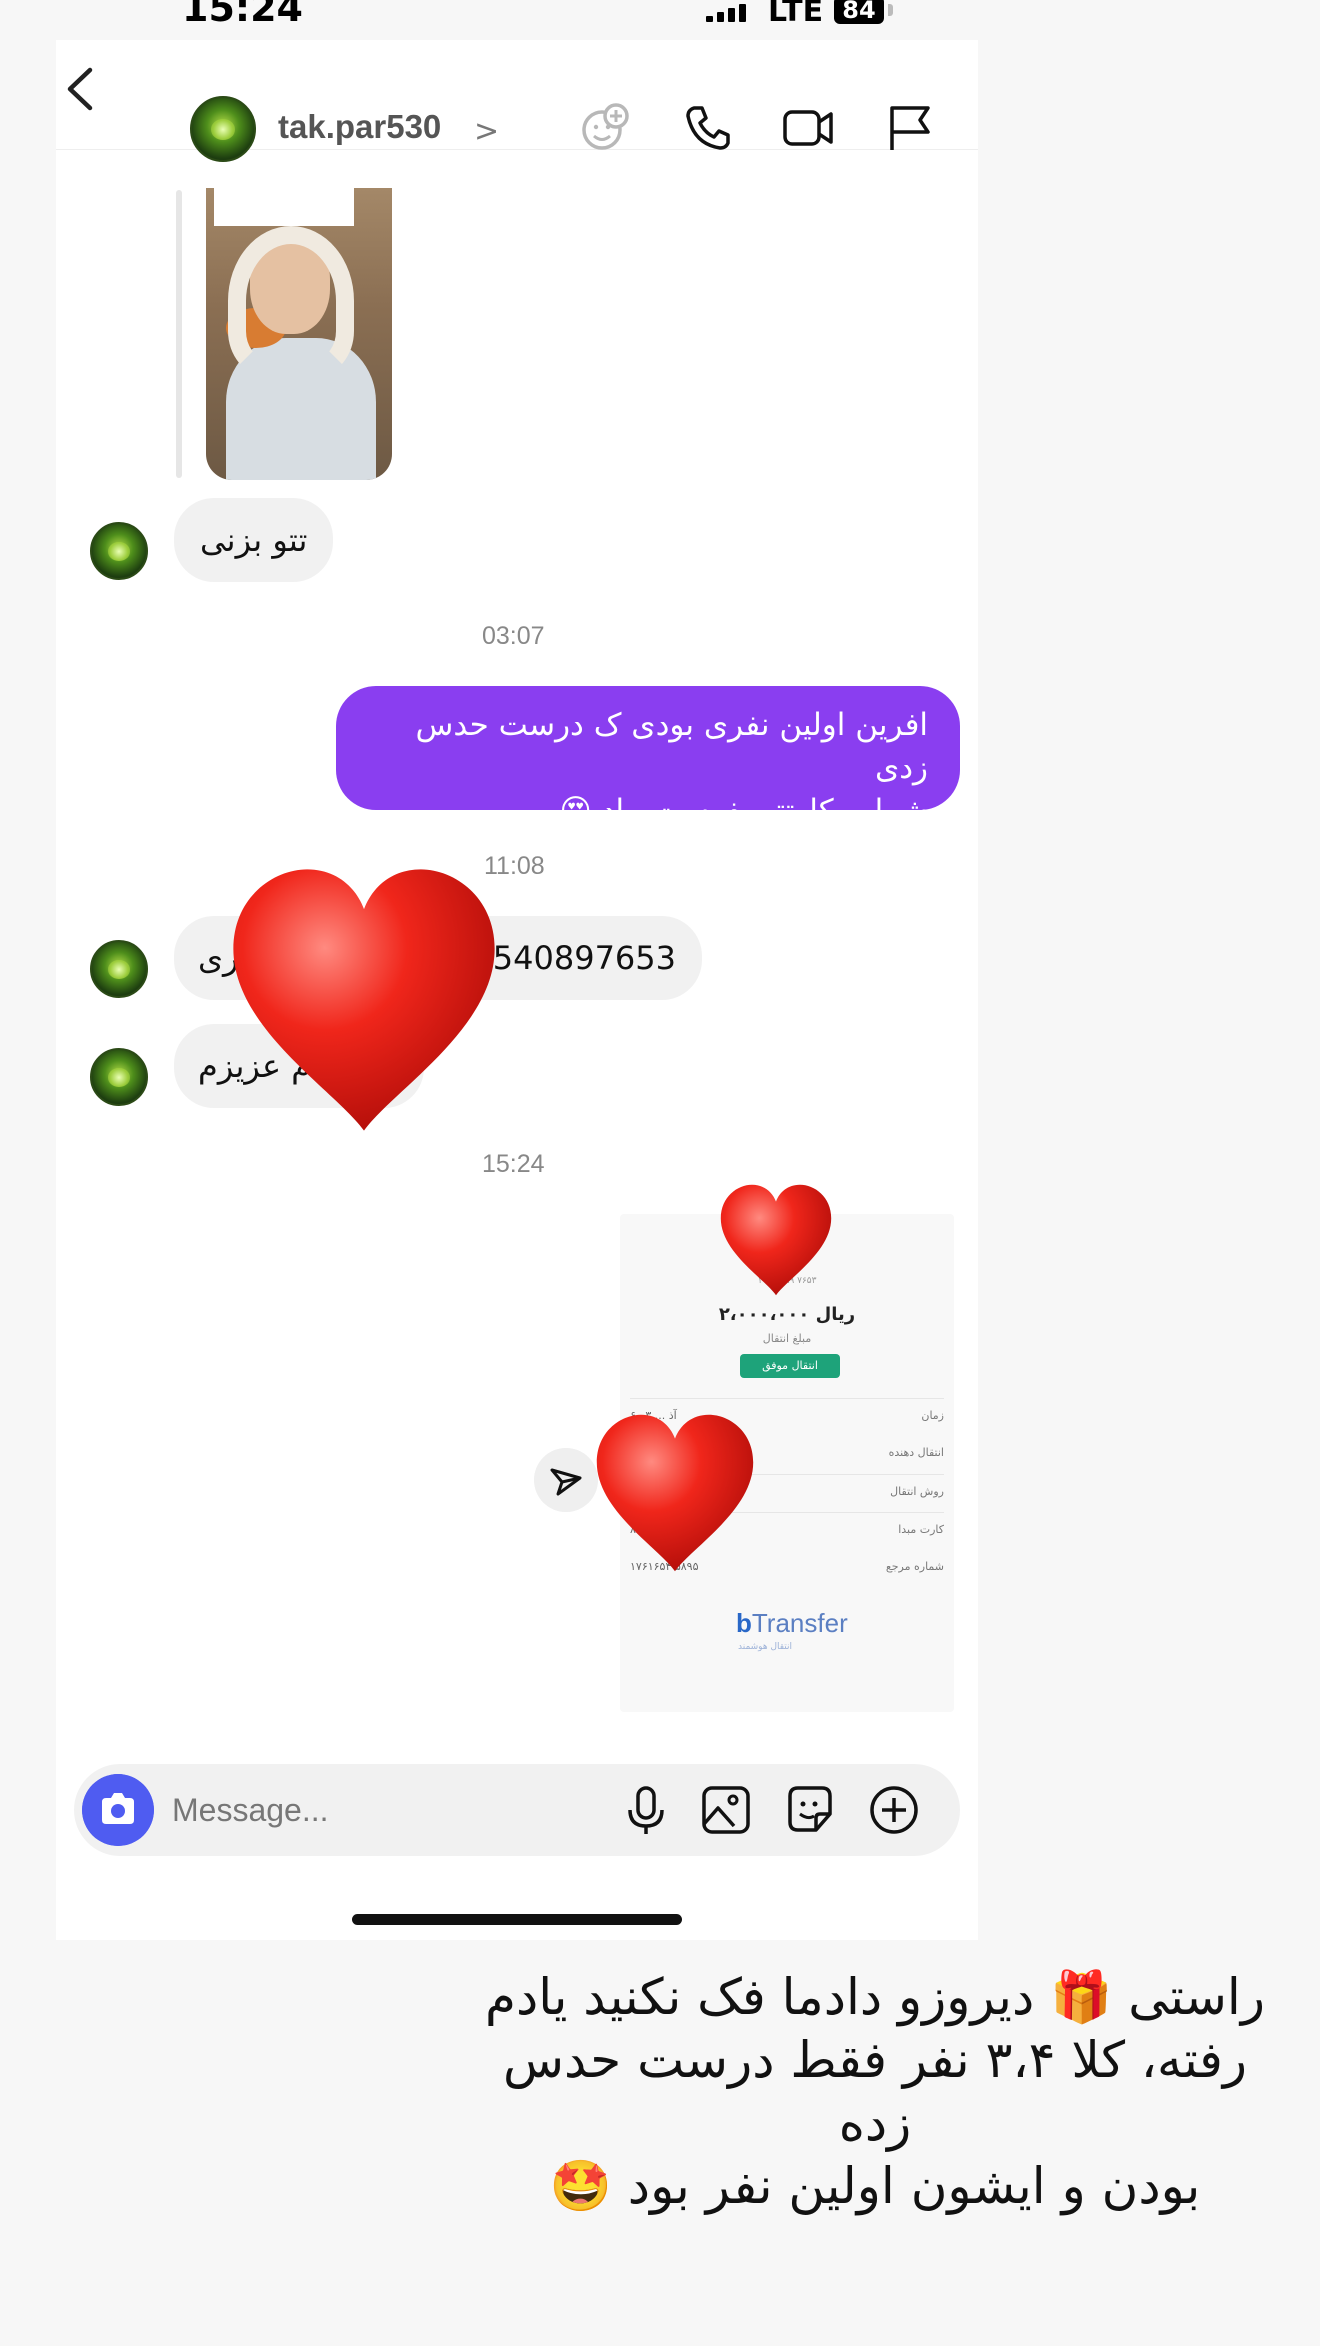 This screenshot has height=2346, width=1320. Describe the element at coordinates (284, 207) in the screenshot. I see `story-caption` at that location.